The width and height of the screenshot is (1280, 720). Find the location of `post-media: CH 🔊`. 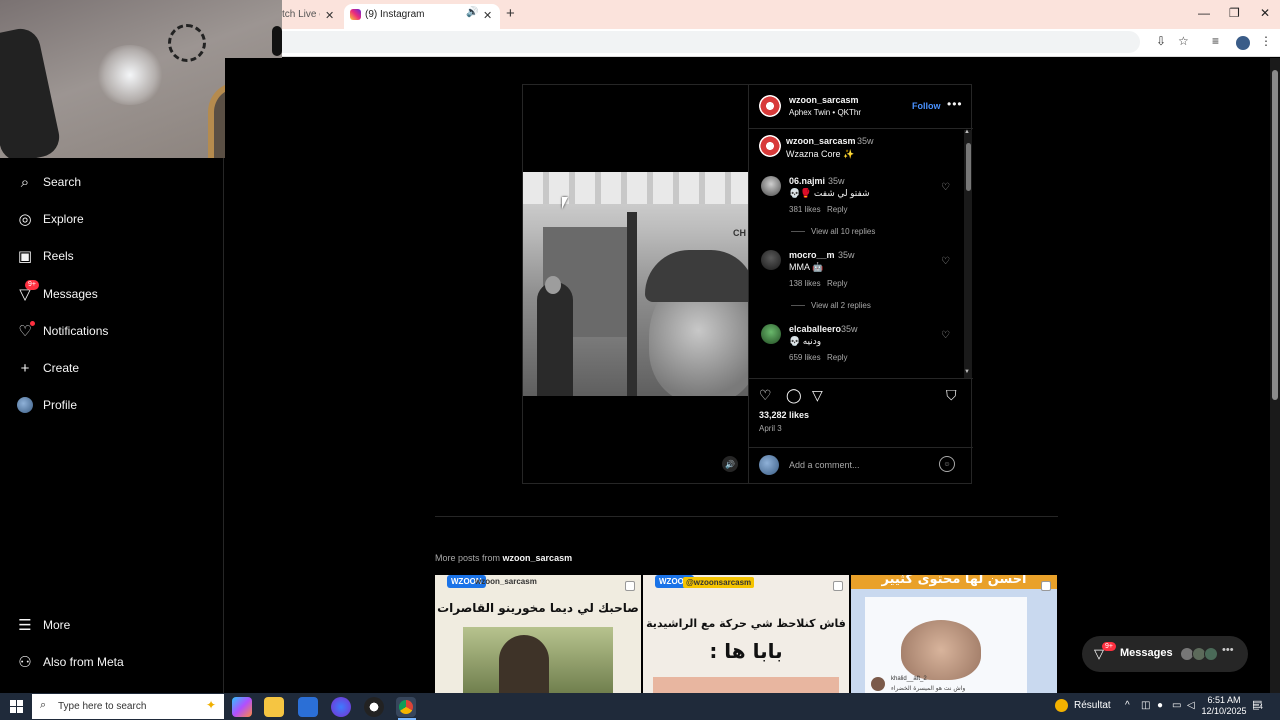

post-media: CH 🔊 is located at coordinates (635, 284).